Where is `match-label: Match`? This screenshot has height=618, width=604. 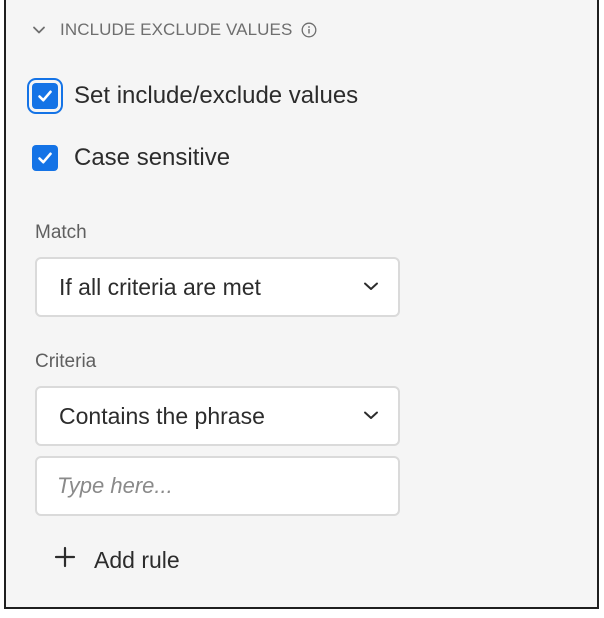
match-label: Match is located at coordinates (61, 232).